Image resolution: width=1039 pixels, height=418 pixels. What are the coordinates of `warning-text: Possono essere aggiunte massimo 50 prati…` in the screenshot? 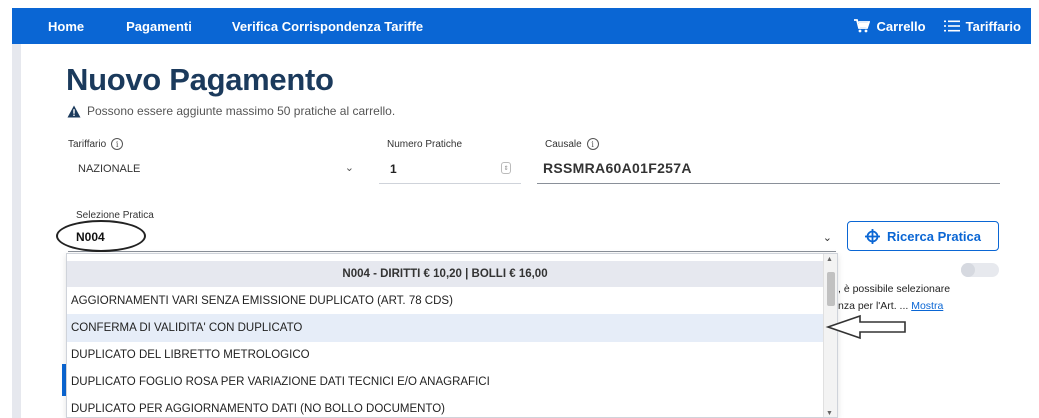 It's located at (241, 111).